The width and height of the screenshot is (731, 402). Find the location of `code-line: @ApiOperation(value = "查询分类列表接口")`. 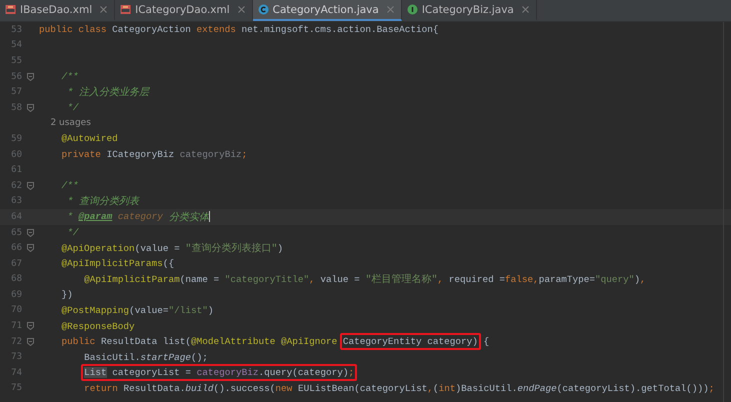

code-line: @ApiOperation(value = "查询分类列表接口") is located at coordinates (172, 249).